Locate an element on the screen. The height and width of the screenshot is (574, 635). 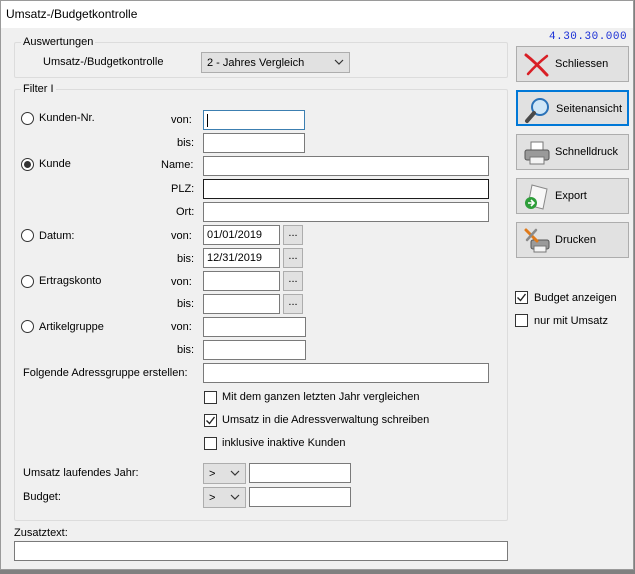
radio-ertragskonto is located at coordinates (27, 281).